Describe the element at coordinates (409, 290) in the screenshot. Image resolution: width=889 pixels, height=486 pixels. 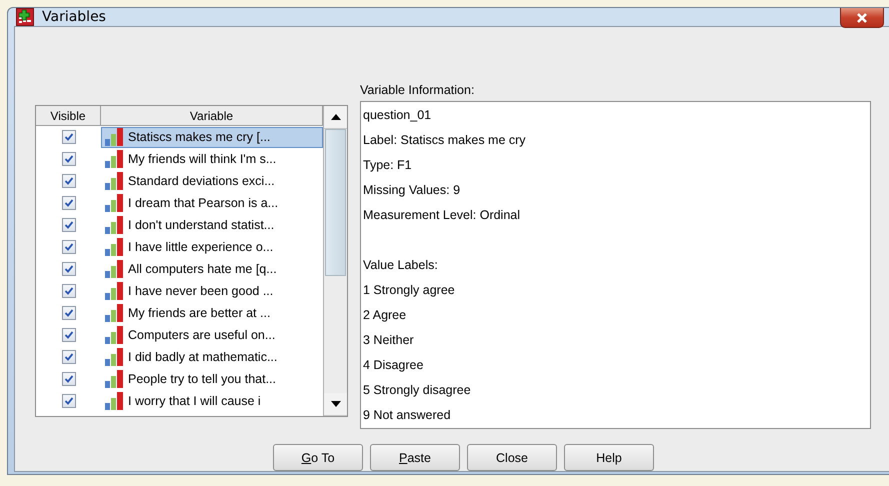
I see `info-line: 1 Strongly agree` at that location.